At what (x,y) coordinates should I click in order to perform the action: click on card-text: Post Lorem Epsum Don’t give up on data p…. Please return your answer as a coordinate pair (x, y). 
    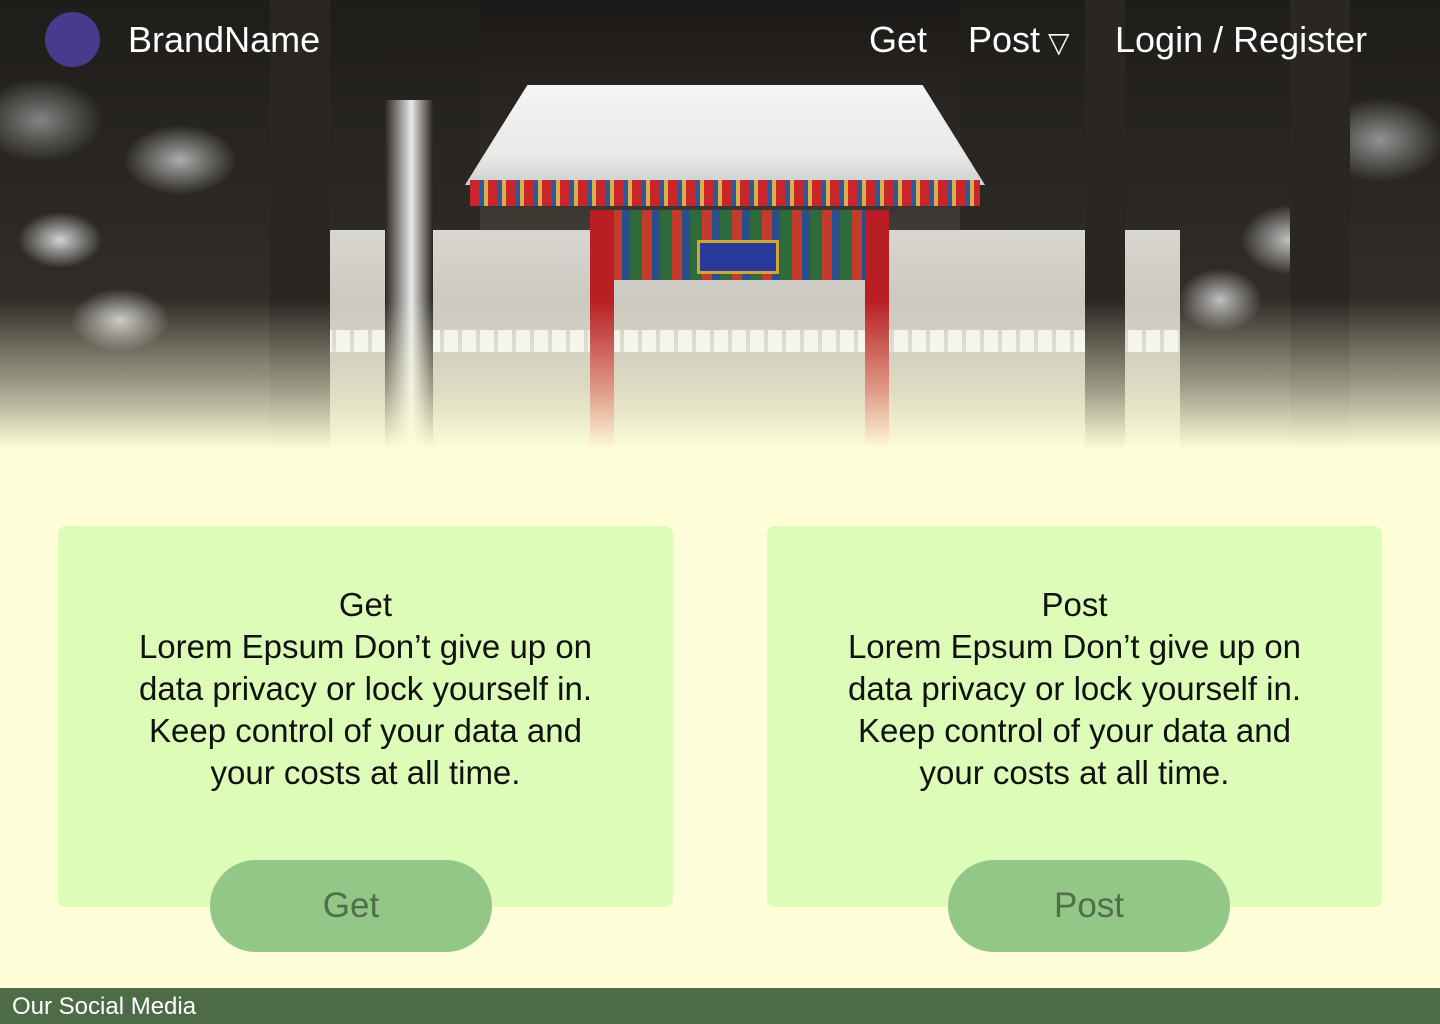
    Looking at the image, I should click on (1074, 689).